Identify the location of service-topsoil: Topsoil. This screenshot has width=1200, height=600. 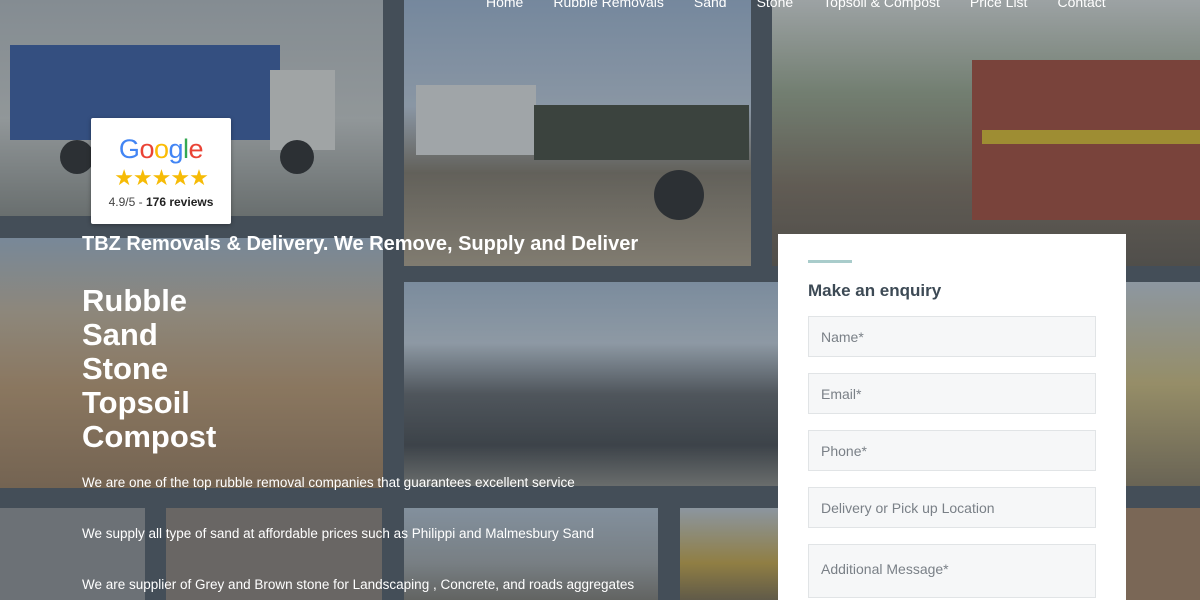
(136, 402).